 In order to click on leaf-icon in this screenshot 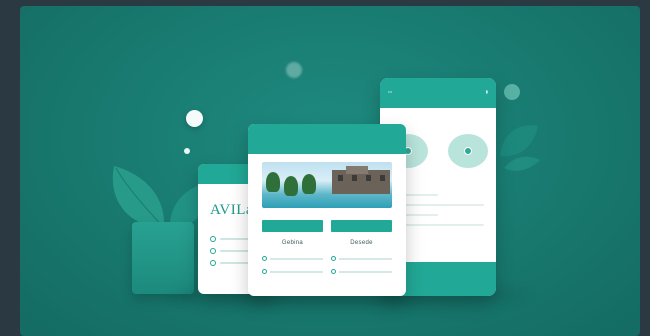, I will do `click(520, 148)`.